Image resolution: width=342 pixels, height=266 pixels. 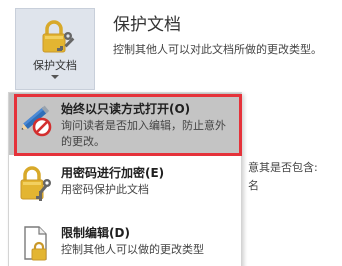 What do you see at coordinates (217, 49) in the screenshot?
I see `page-description: 控制其他人可以对此文档所做的更改类型。` at bounding box center [217, 49].